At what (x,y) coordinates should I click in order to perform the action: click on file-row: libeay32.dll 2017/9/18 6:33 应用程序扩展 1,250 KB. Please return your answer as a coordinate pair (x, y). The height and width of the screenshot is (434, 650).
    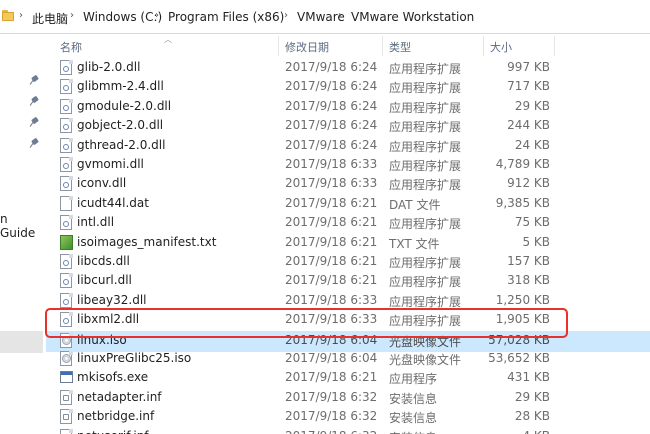
    Looking at the image, I should click on (348, 300).